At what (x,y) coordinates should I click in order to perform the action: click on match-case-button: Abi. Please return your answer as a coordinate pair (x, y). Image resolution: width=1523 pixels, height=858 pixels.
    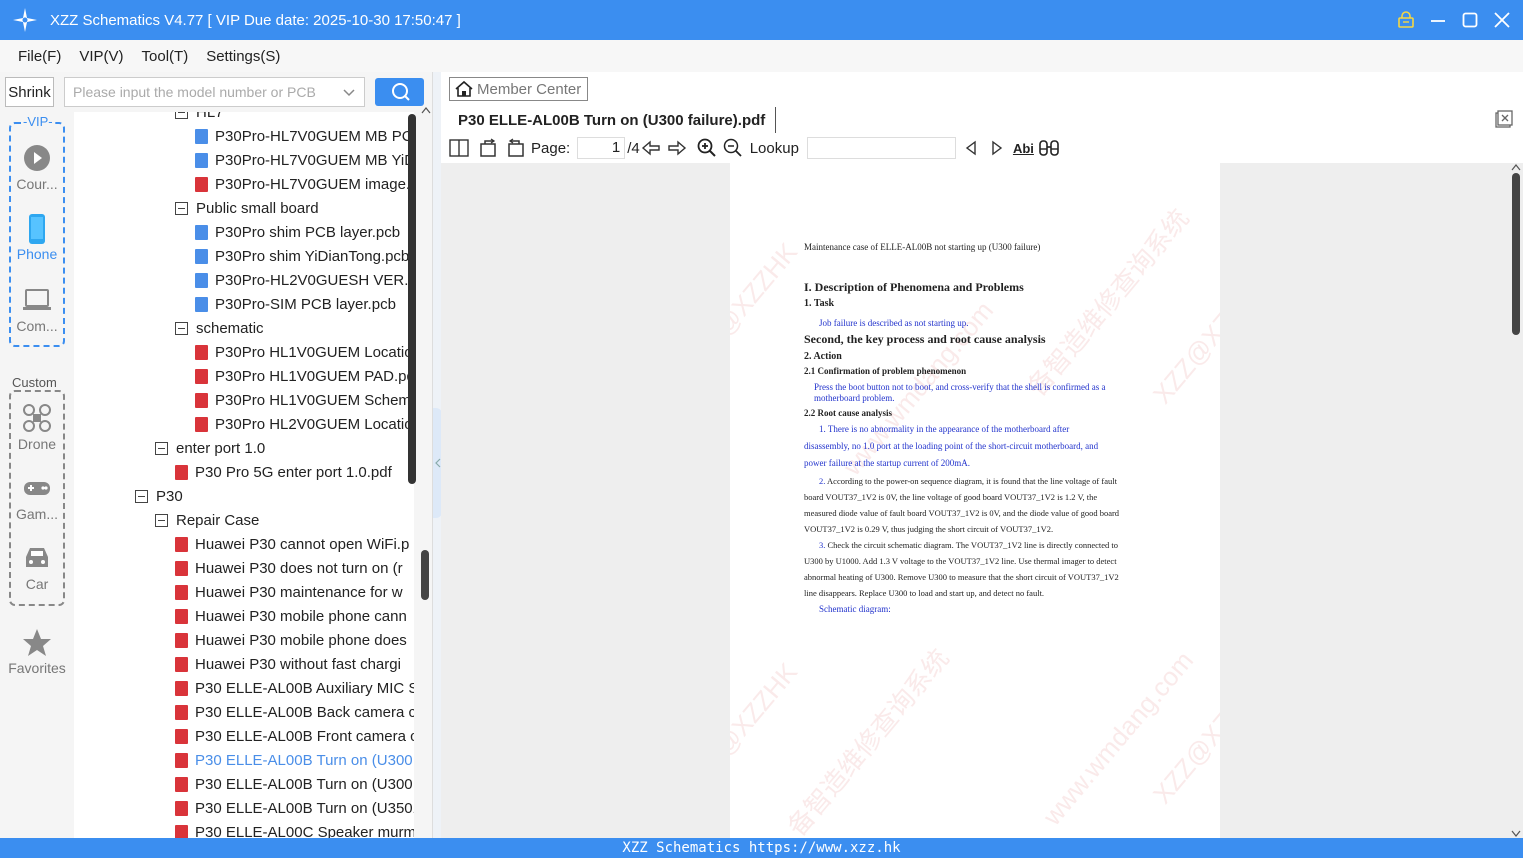
    Looking at the image, I should click on (1023, 148).